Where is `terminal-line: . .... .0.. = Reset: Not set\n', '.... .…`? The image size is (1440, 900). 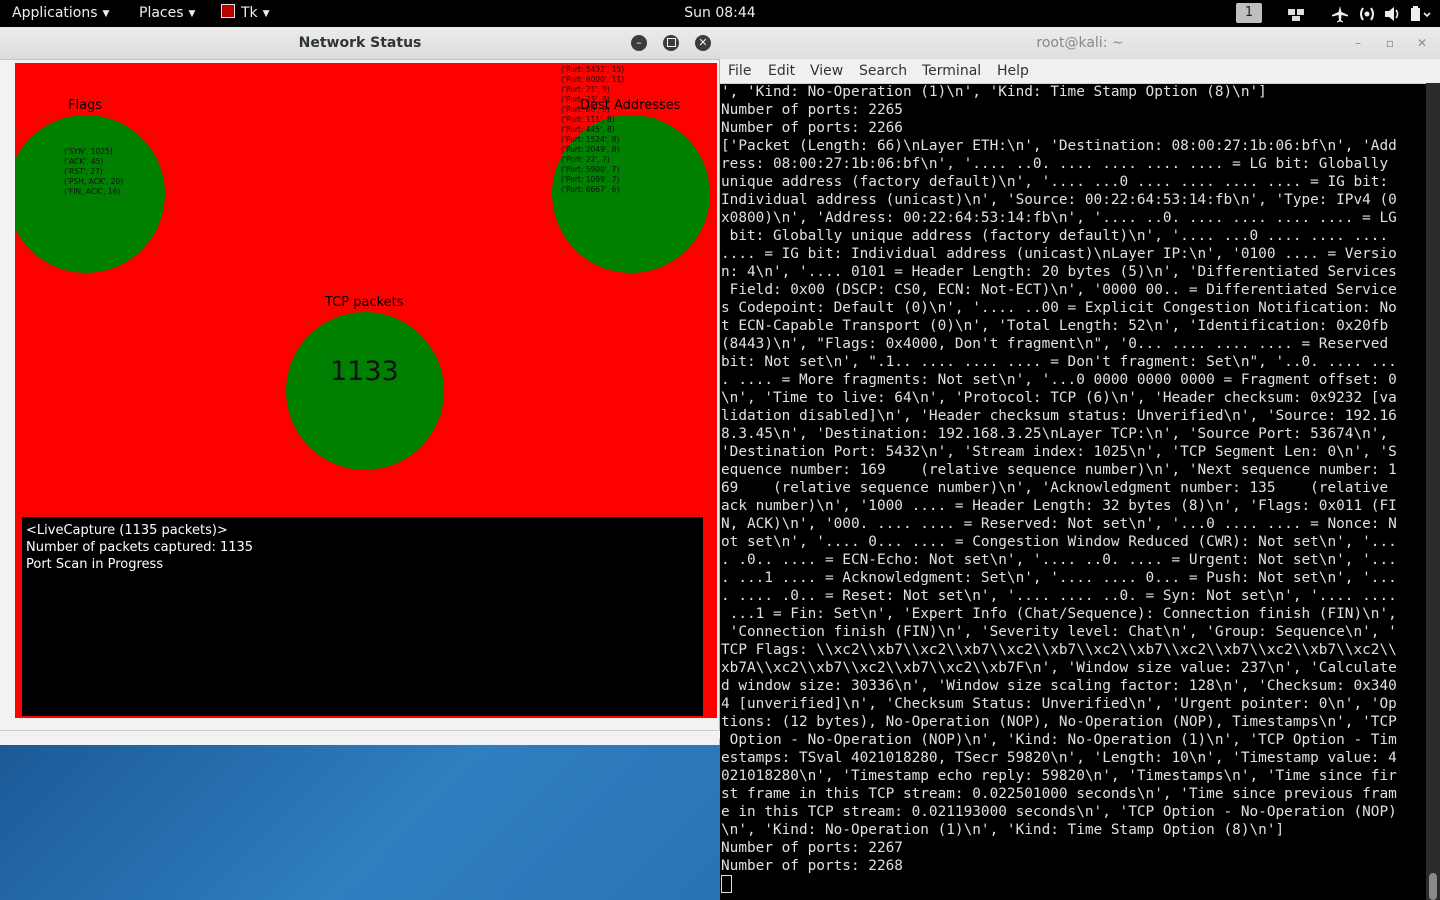 terminal-line: . .... .0.. = Reset: Not set\n', '.... .… is located at coordinates (1059, 596).